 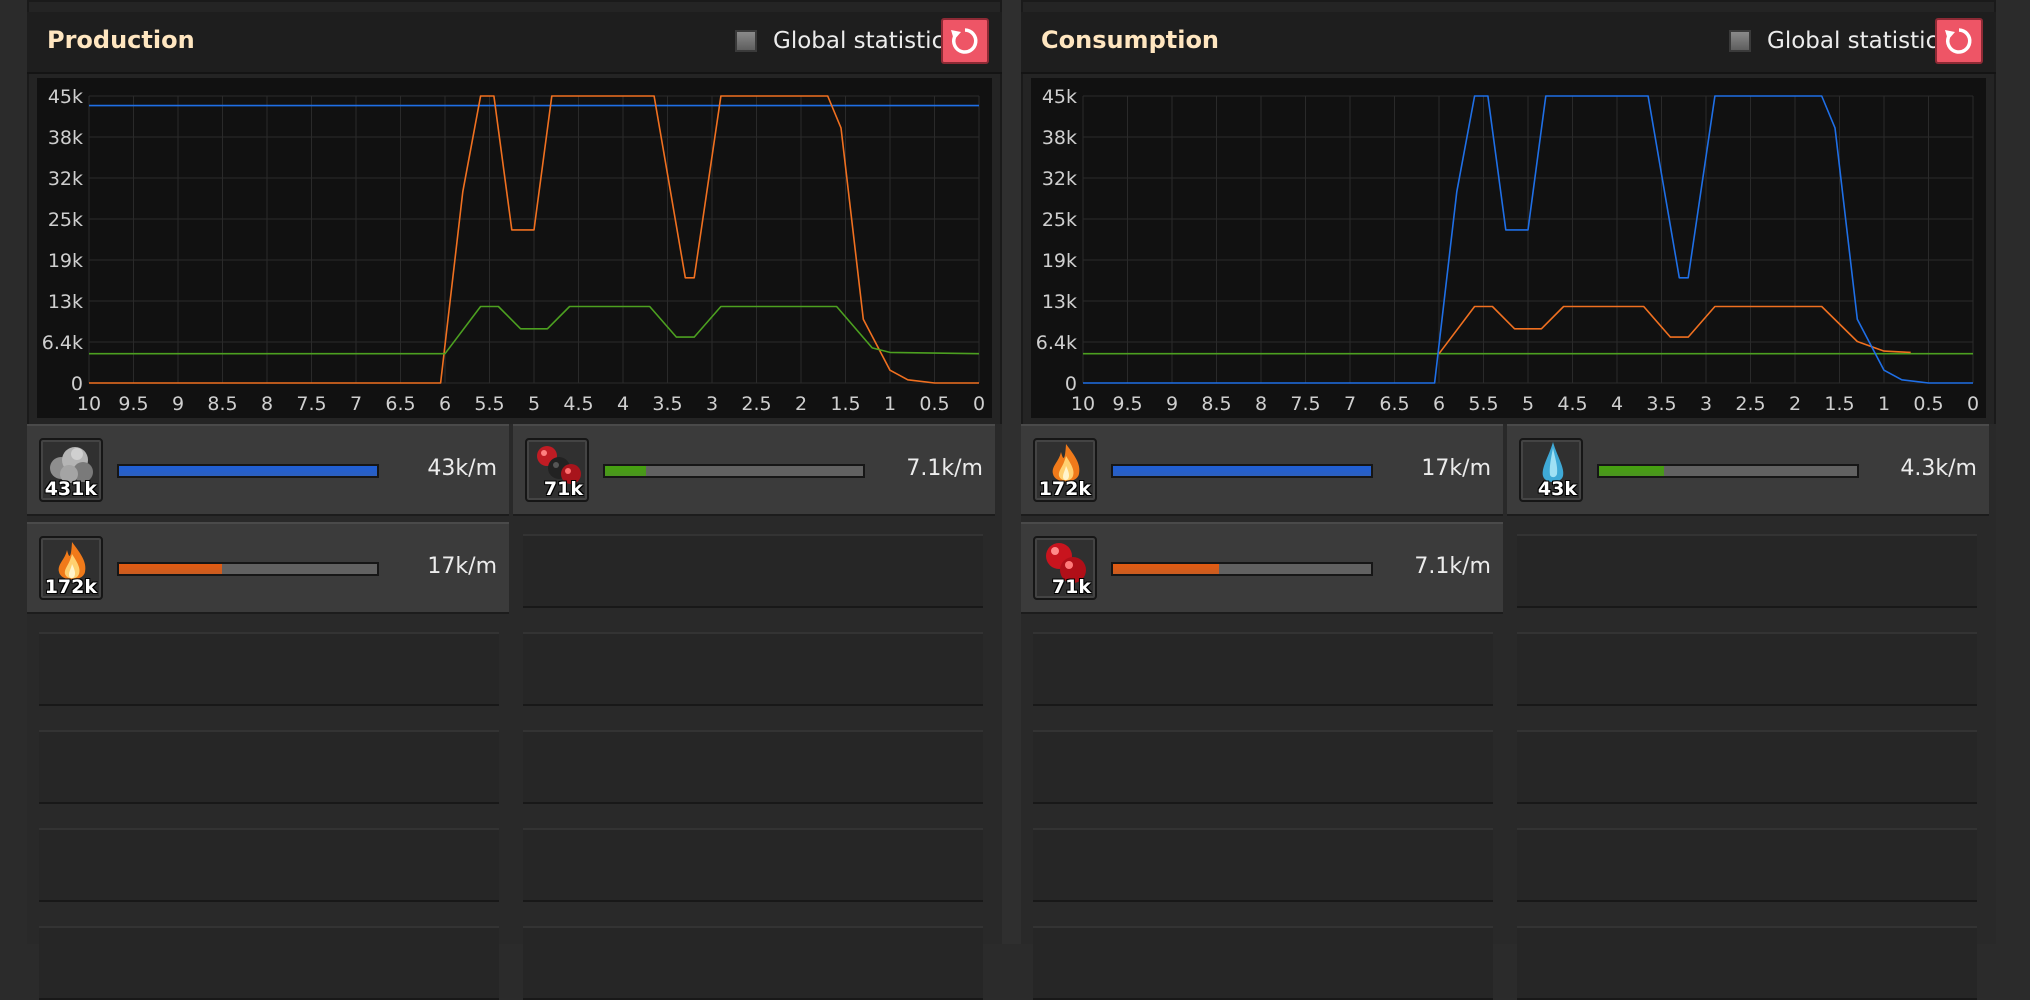 I want to click on x-tick-label: 1, so click(x=1884, y=404).